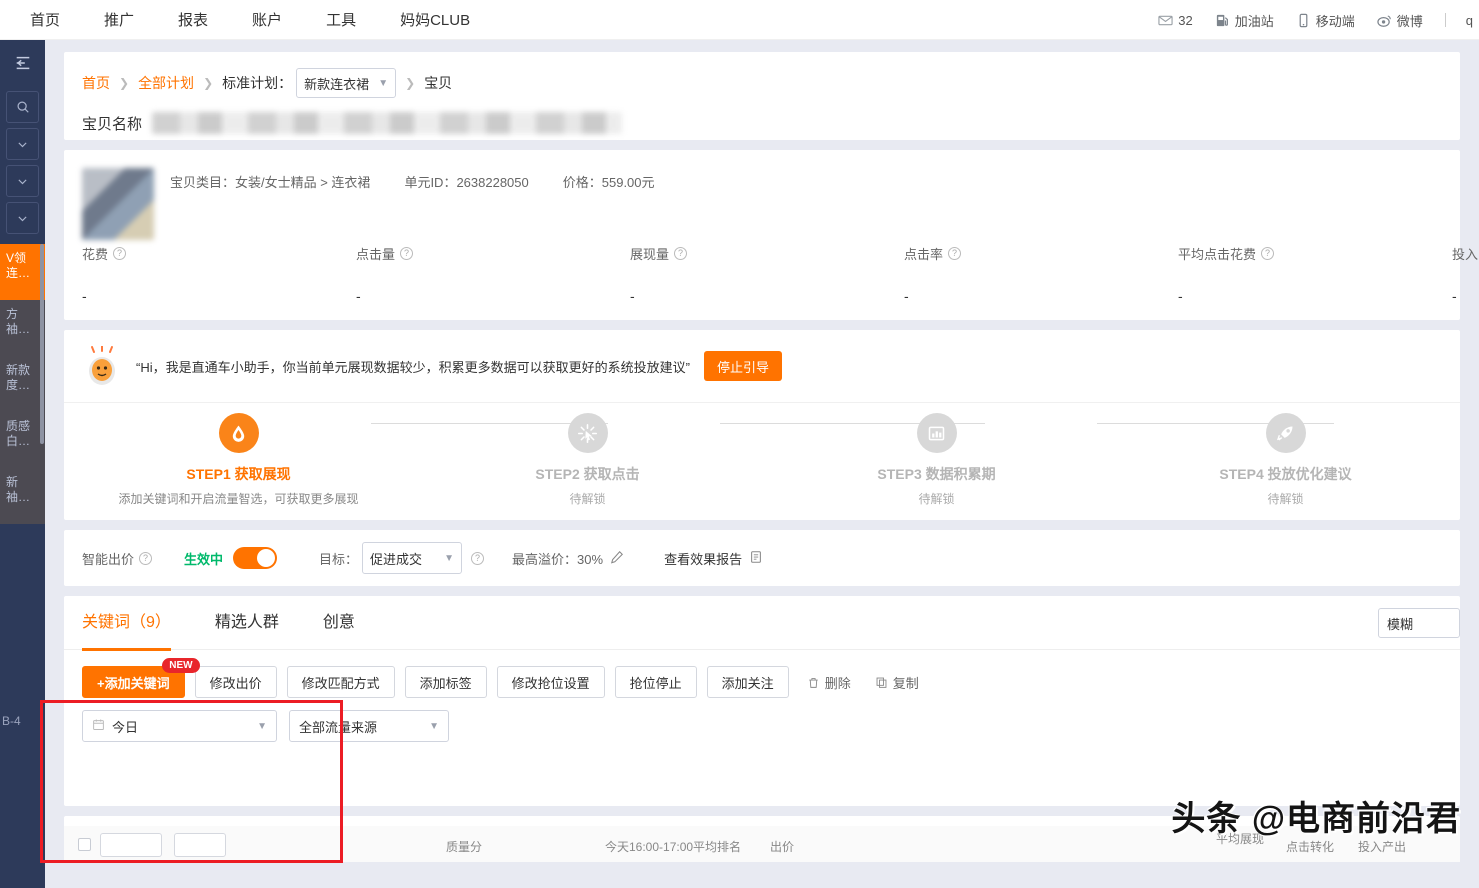 The width and height of the screenshot is (1479, 888). Describe the element at coordinates (1419, 623) in the screenshot. I see `match-type-select: 模糊` at that location.